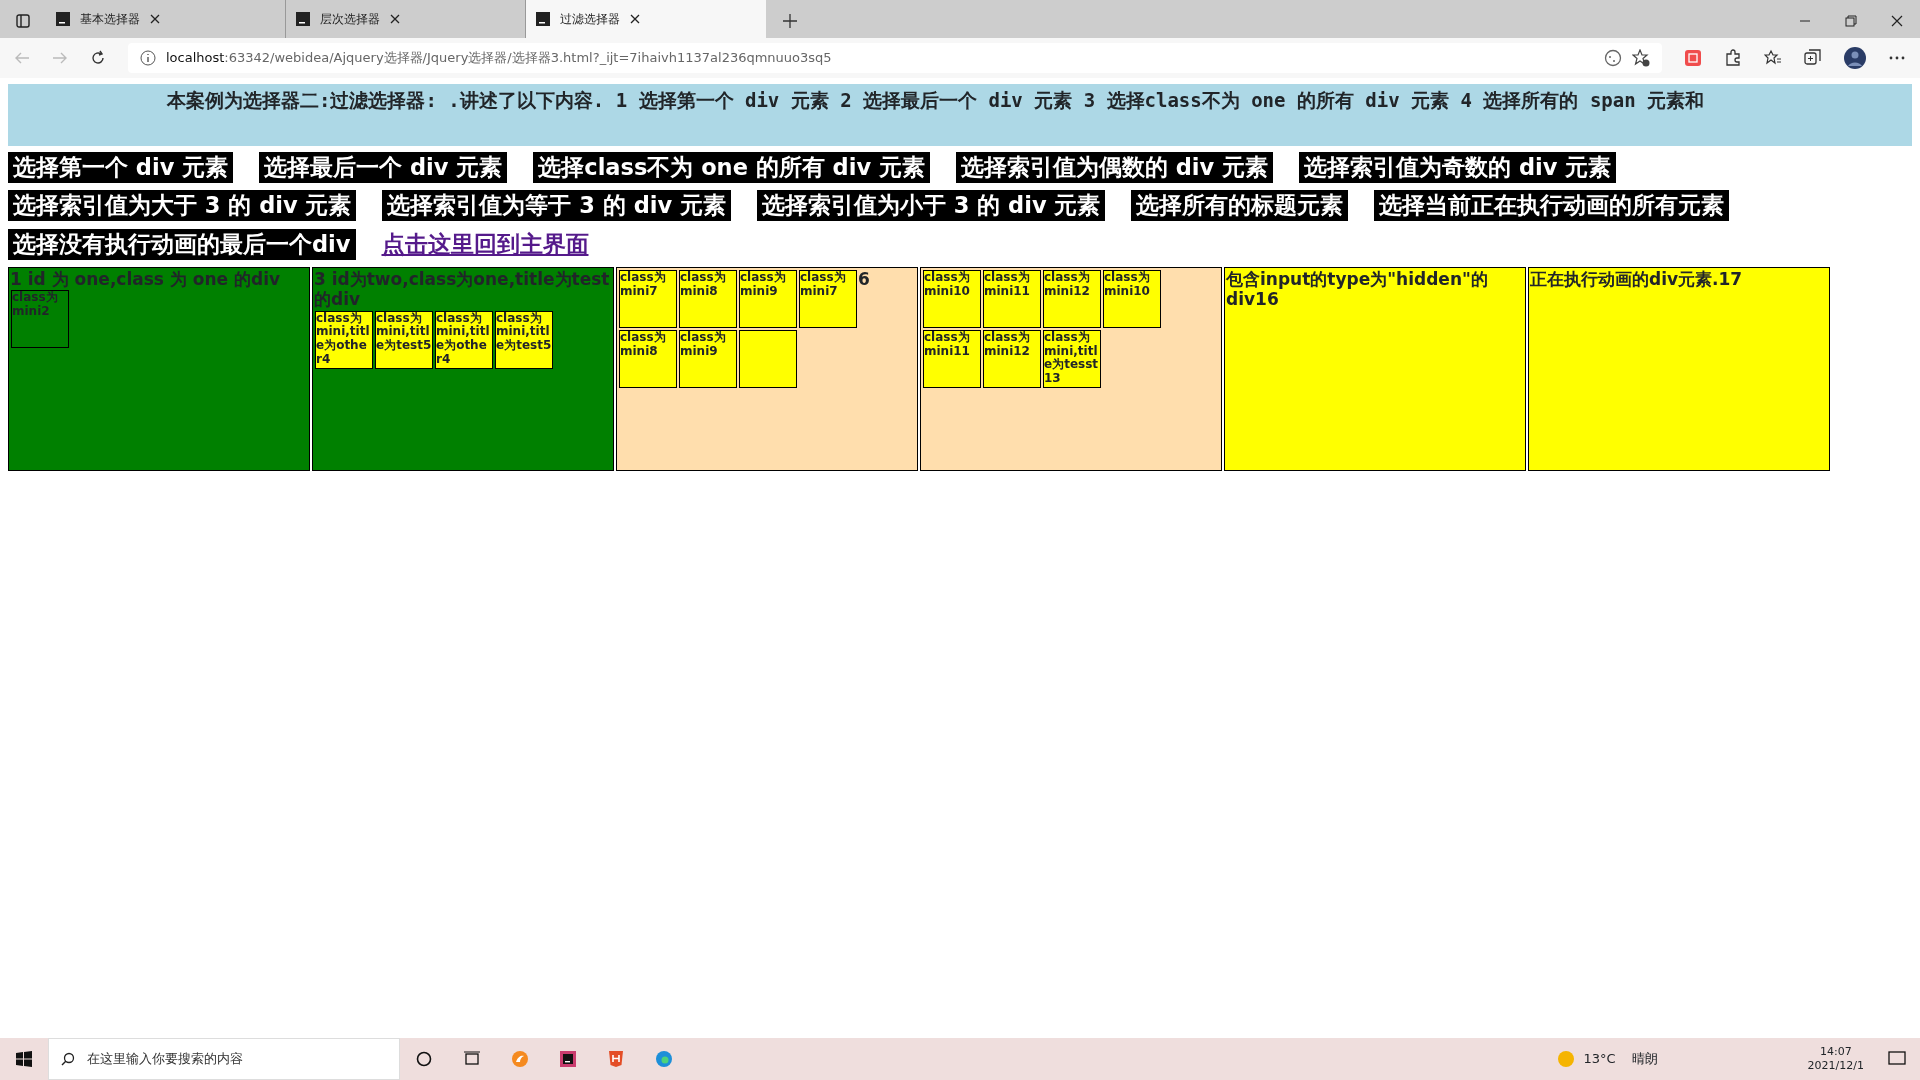 This screenshot has width=1920, height=1080. I want to click on browser-tab: 过滤选择器, so click(646, 19).